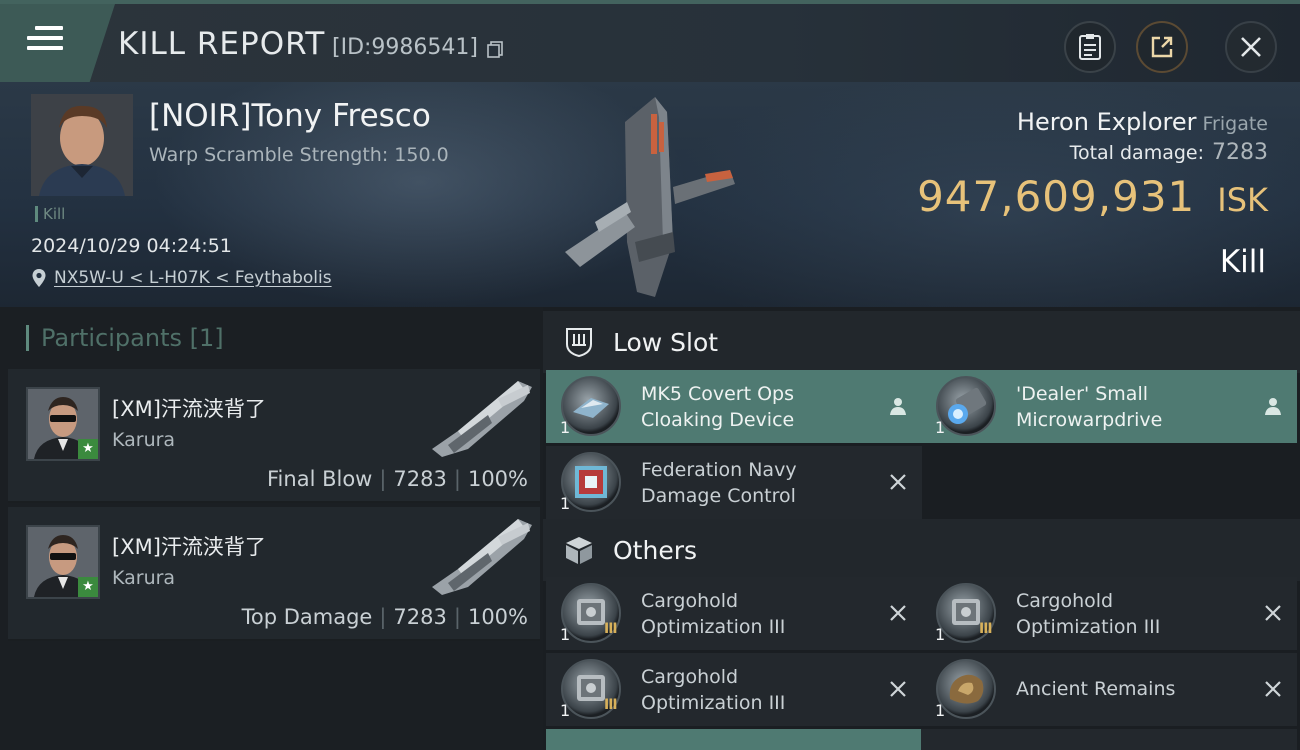 The image size is (1300, 750). Describe the element at coordinates (274, 574) in the screenshot. I see `participant-row: ★ [XM]汗流浃背了 Karura Top Damage | 7283 | 100%` at that location.